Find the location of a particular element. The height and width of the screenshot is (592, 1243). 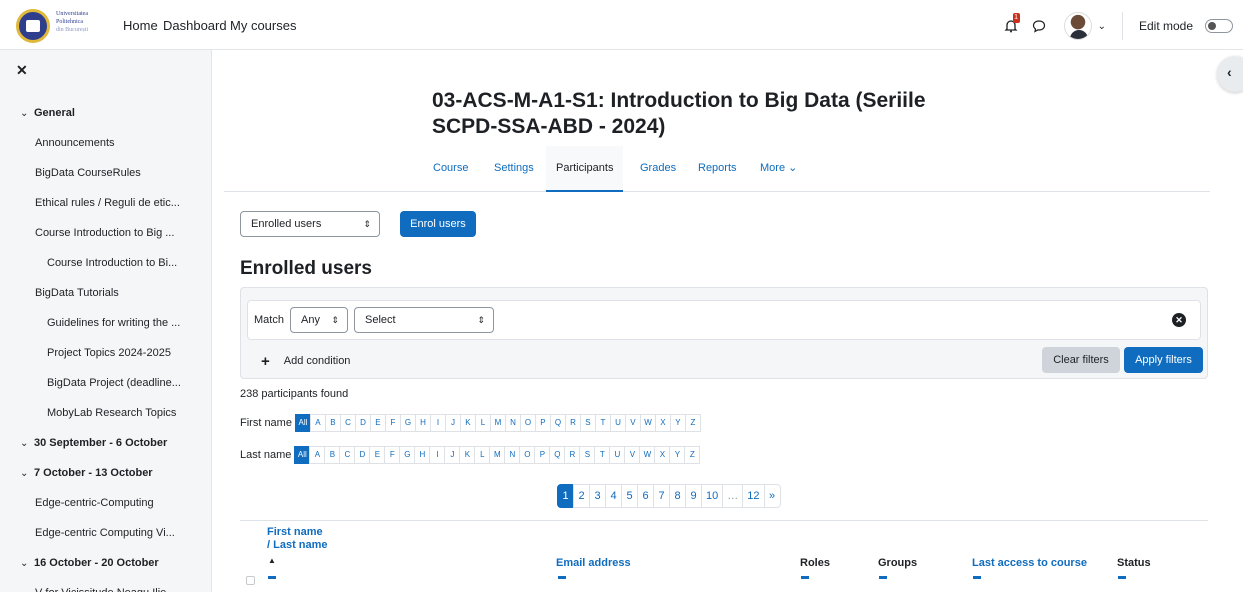

pagination-next: » is located at coordinates (772, 496).